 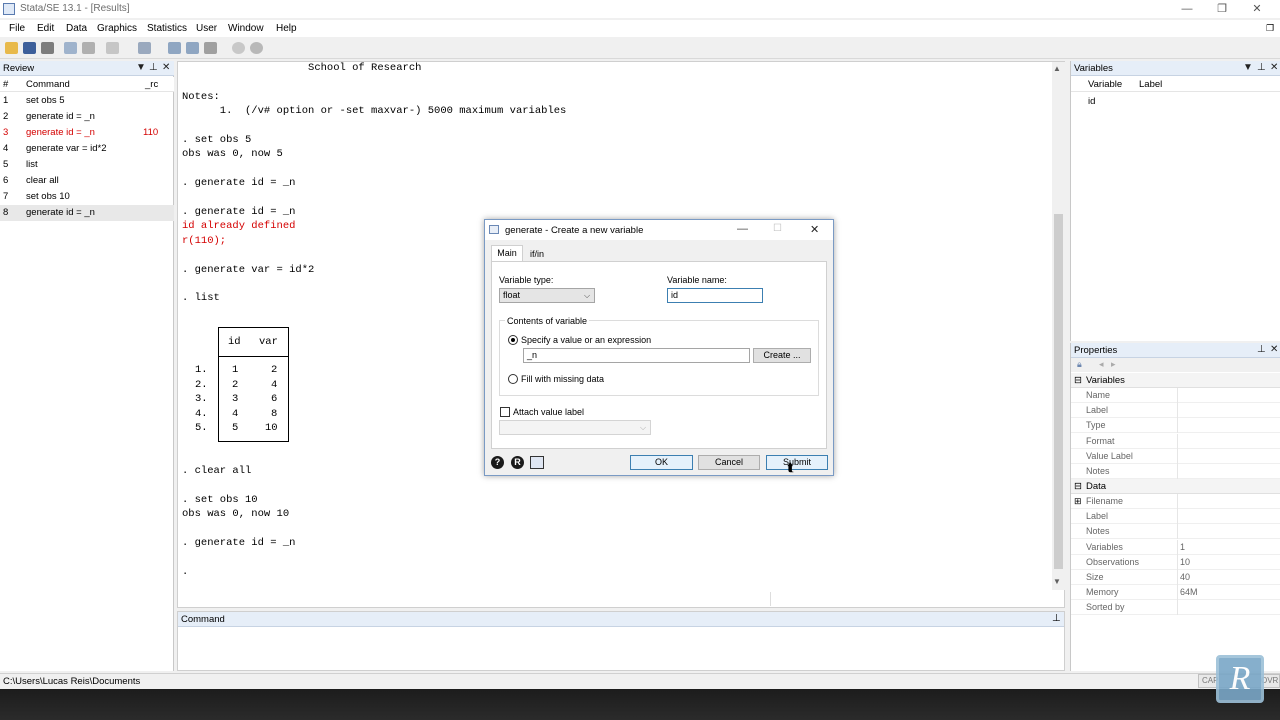 What do you see at coordinates (621, 641) in the screenshot?
I see `command-pane: Command ⊥` at bounding box center [621, 641].